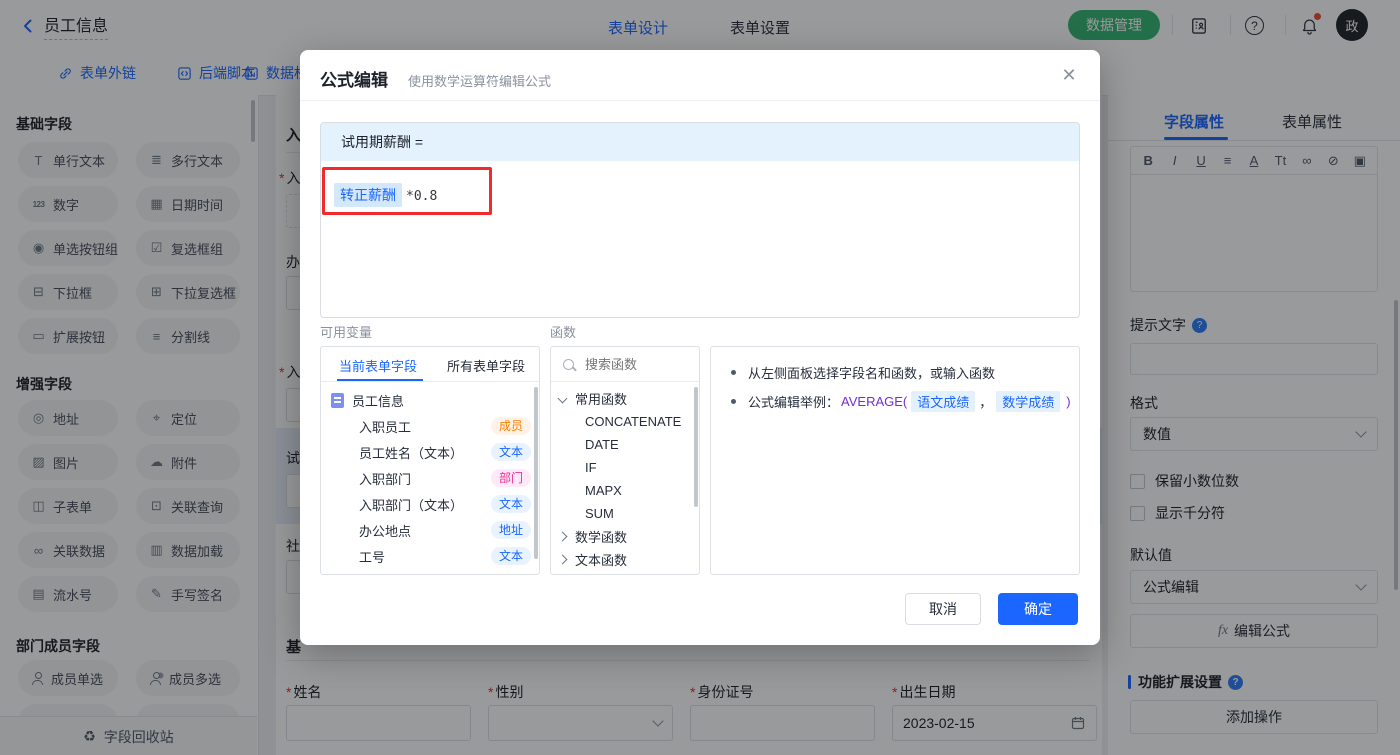 This screenshot has height=755, width=1400. I want to click on variable-name: 入职员工, so click(385, 427).